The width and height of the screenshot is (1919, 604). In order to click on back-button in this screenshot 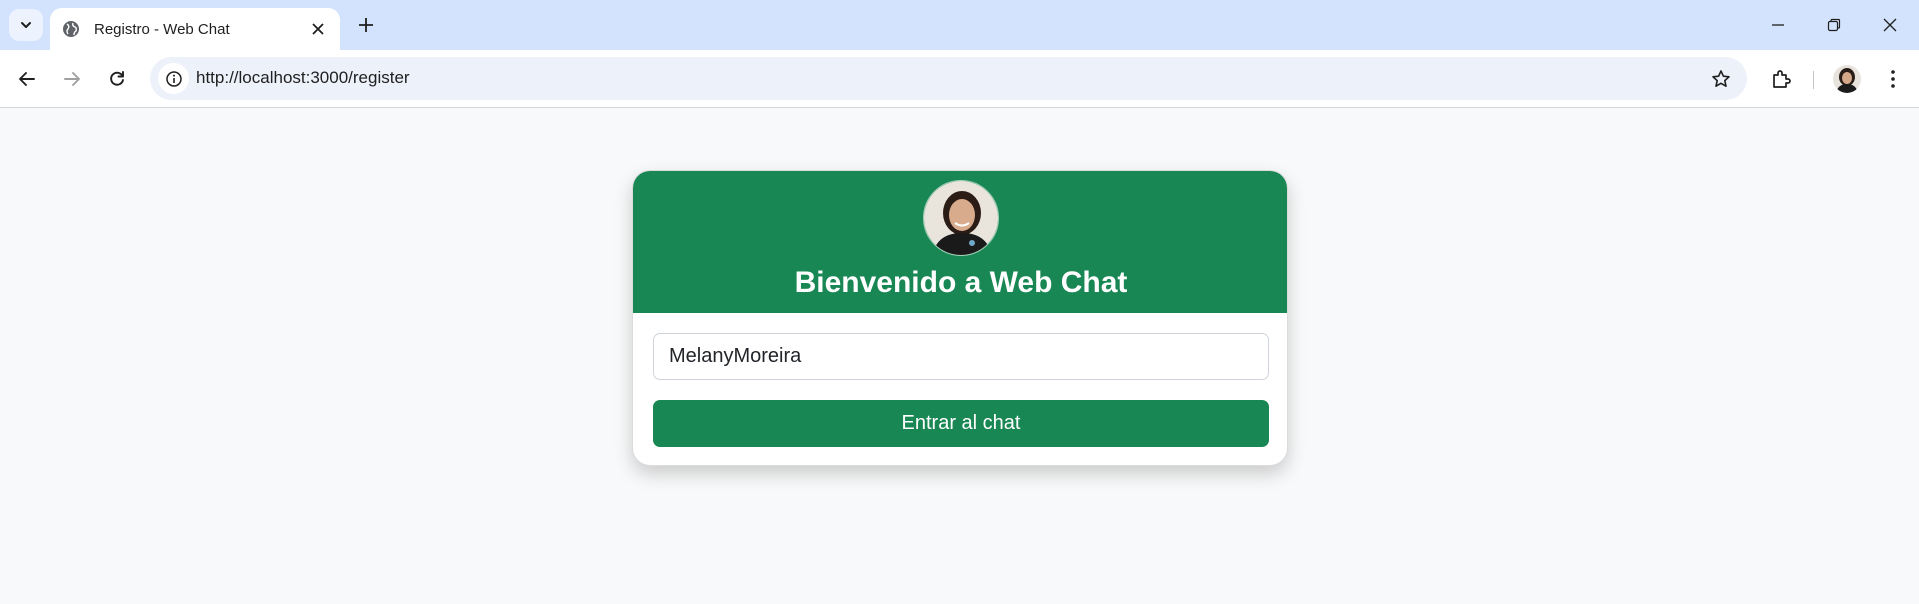, I will do `click(27, 79)`.